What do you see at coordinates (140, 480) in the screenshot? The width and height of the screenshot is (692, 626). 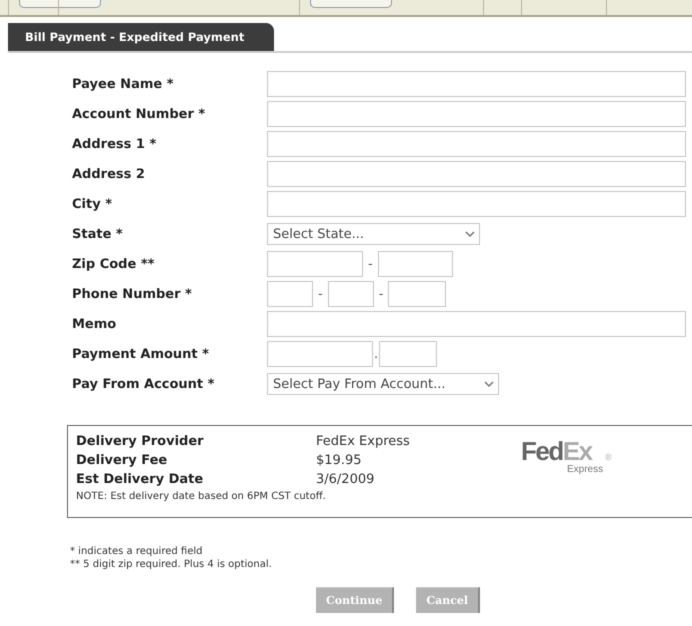 I see `delivery-label: Est Delivery Date` at bounding box center [140, 480].